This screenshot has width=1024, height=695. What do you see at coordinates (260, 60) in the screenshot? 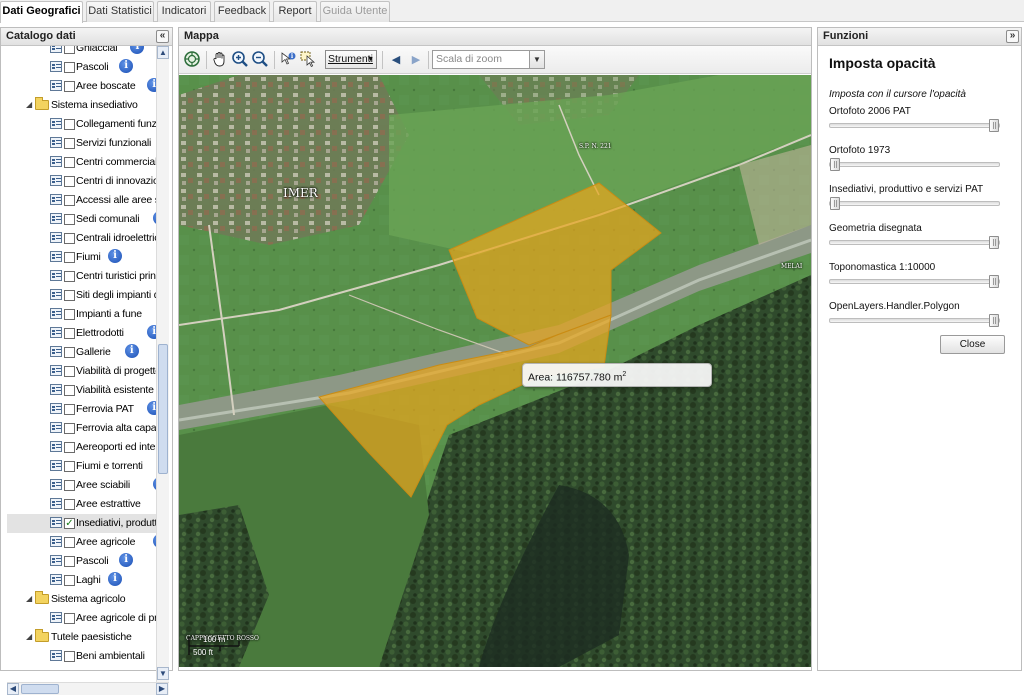
I see `zoom-out-icon` at bounding box center [260, 60].